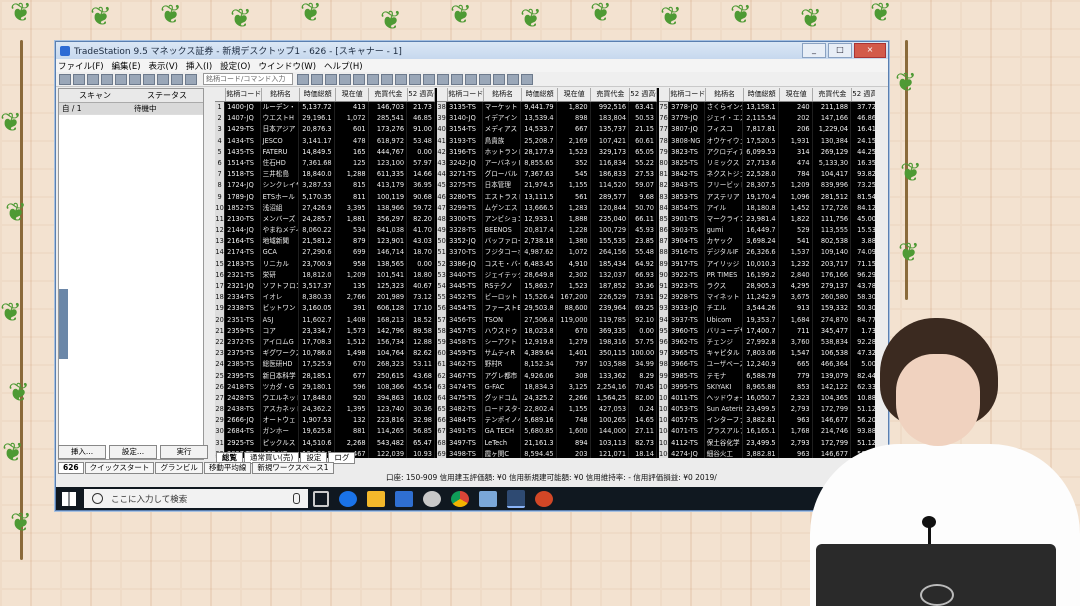 The image size is (1080, 606). What do you see at coordinates (499, 79) in the screenshot?
I see `radar-icon` at bounding box center [499, 79].